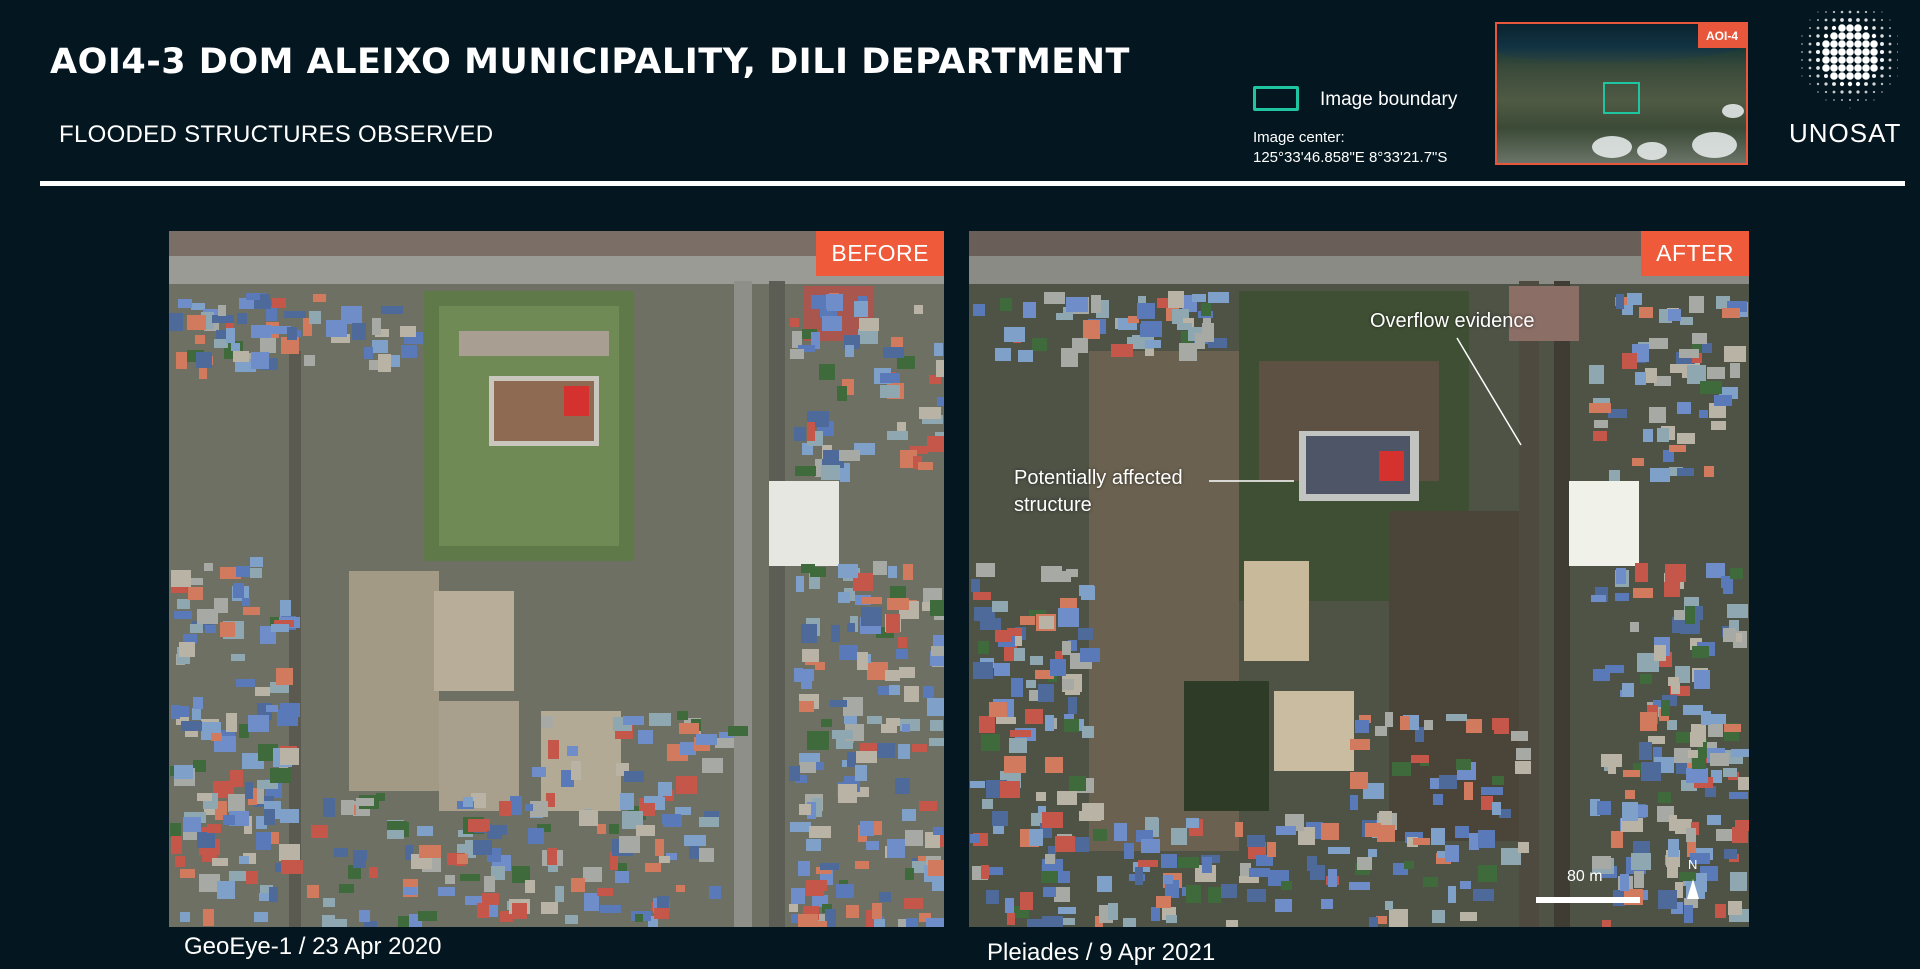 Image resolution: width=1920 pixels, height=969 pixels. Describe the element at coordinates (1733, 111) in the screenshot. I see `overview-cloud` at that location.